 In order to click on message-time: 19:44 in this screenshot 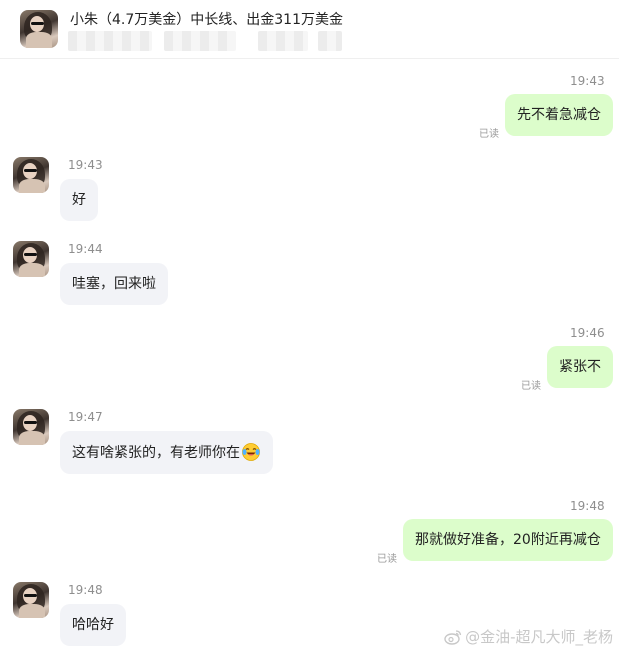, I will do `click(85, 249)`.